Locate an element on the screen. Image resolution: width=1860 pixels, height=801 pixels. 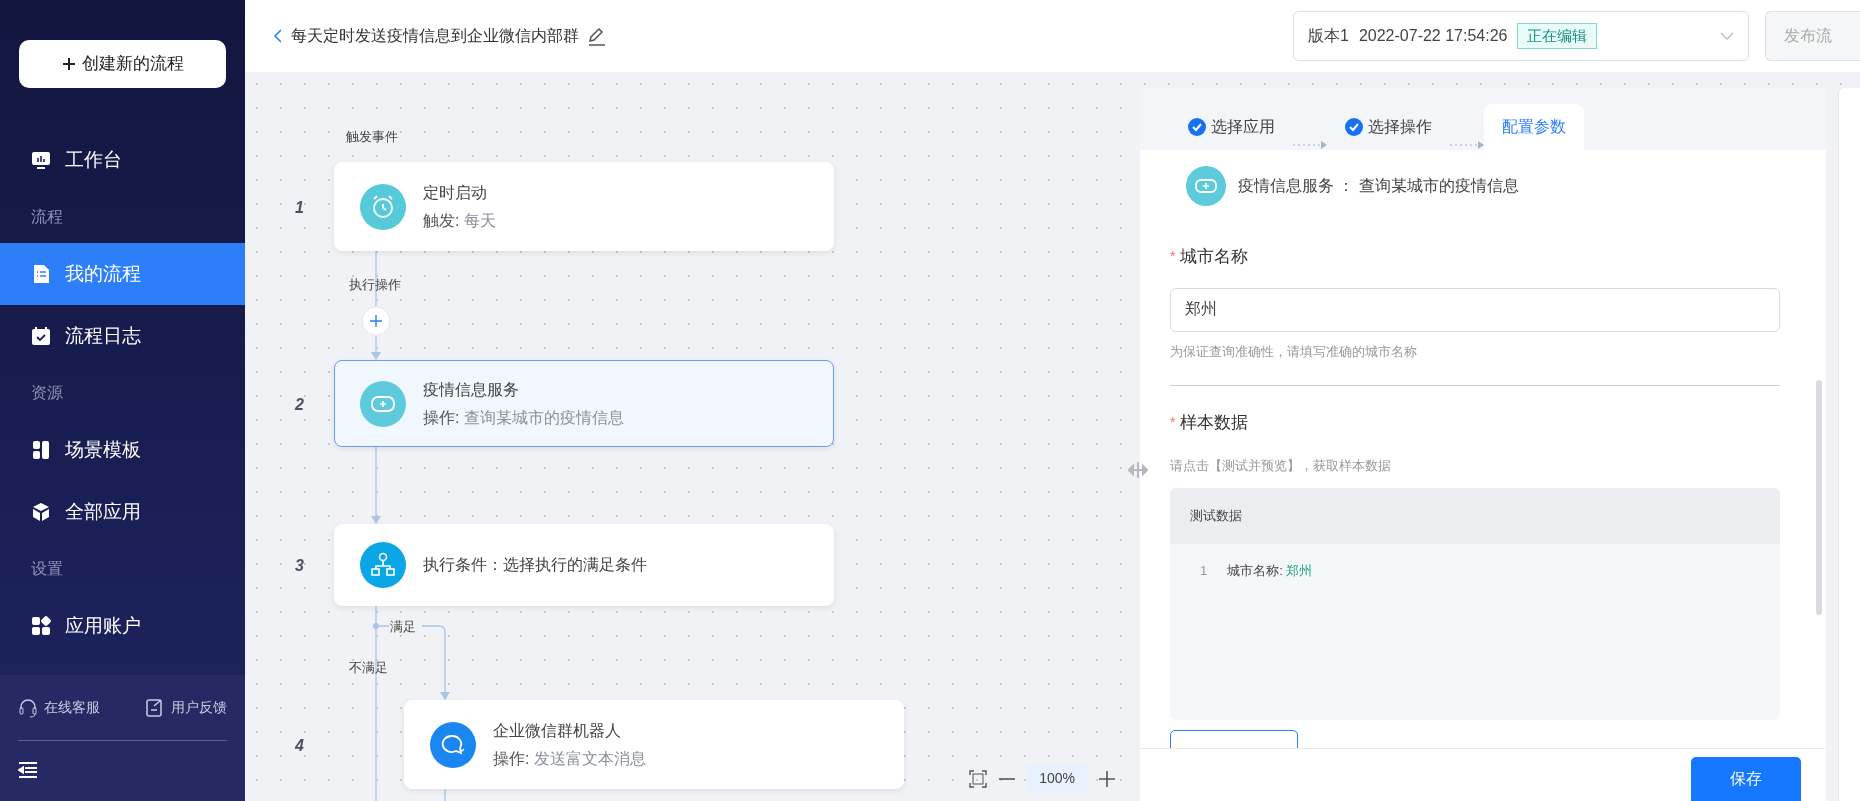
sidebar-item: 流程日志 is located at coordinates (122, 336).